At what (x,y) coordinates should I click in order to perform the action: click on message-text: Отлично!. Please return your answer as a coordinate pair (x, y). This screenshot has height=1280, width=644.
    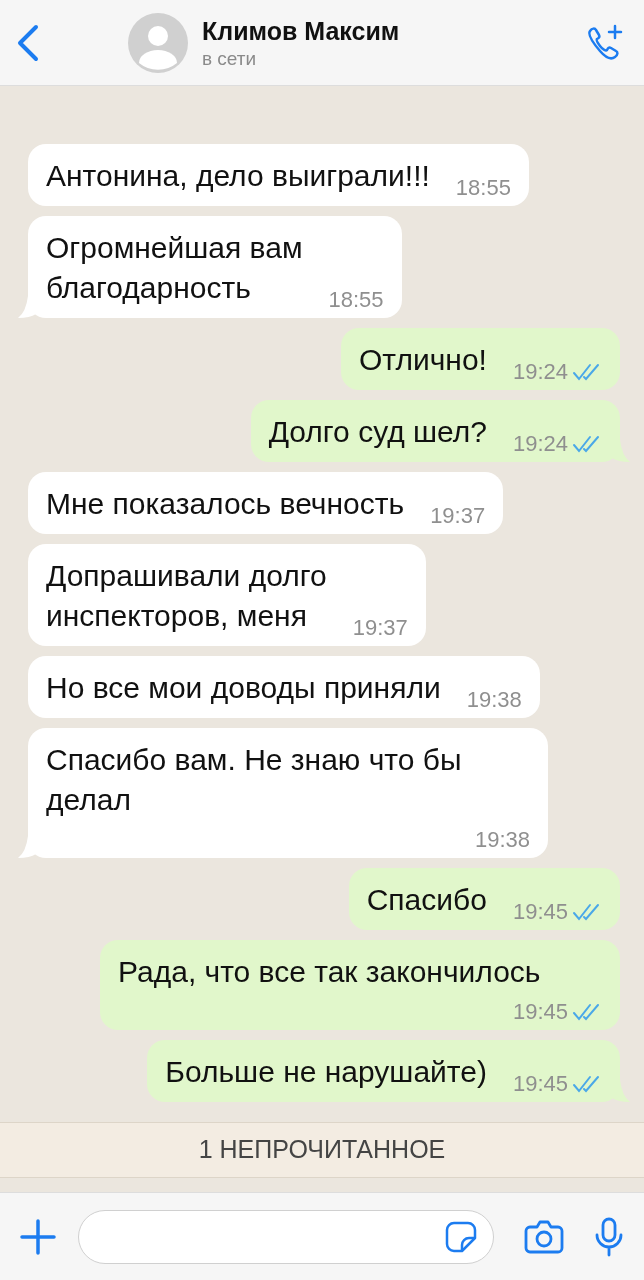
    Looking at the image, I should click on (423, 360).